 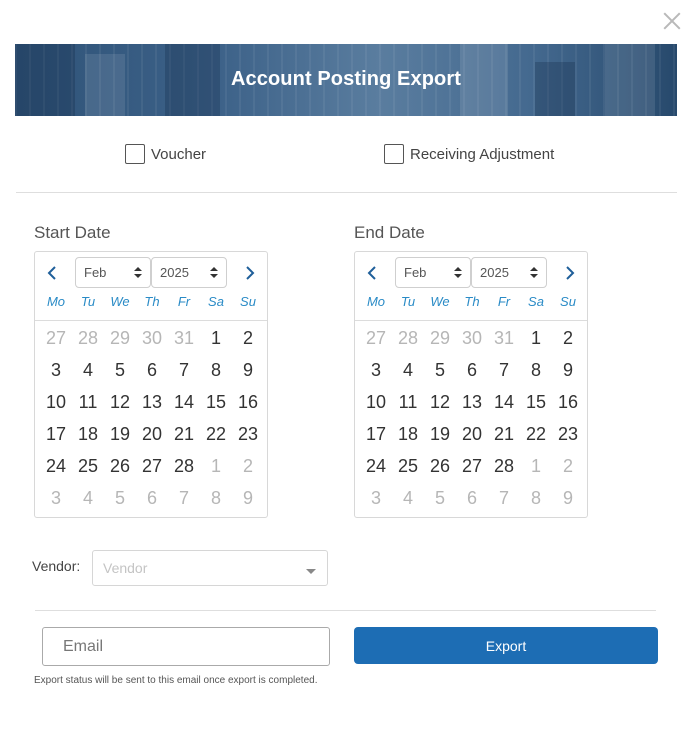 I want to click on email-input, so click(x=186, y=646).